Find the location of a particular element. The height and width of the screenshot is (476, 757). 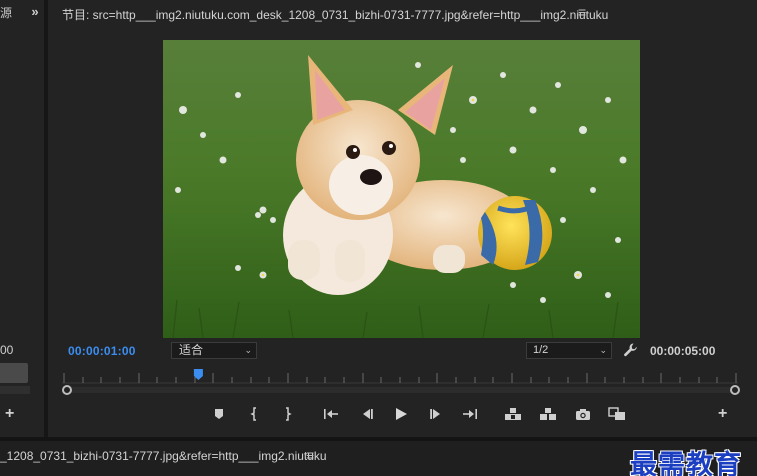

zoom-right-handle is located at coordinates (735, 390).